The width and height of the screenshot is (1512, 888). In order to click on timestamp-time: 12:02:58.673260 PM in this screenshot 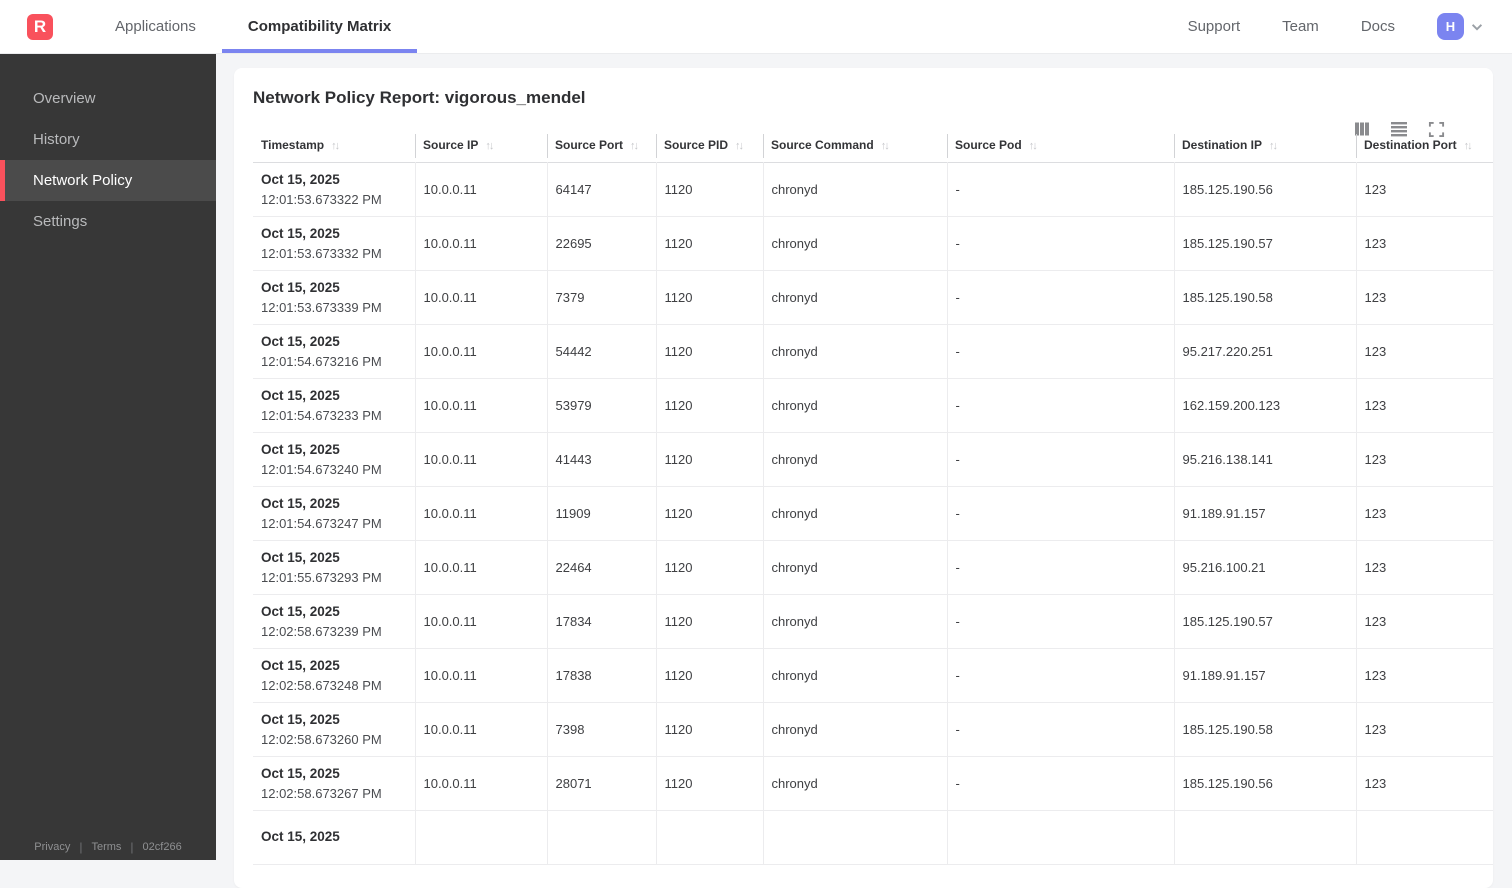, I will do `click(321, 739)`.